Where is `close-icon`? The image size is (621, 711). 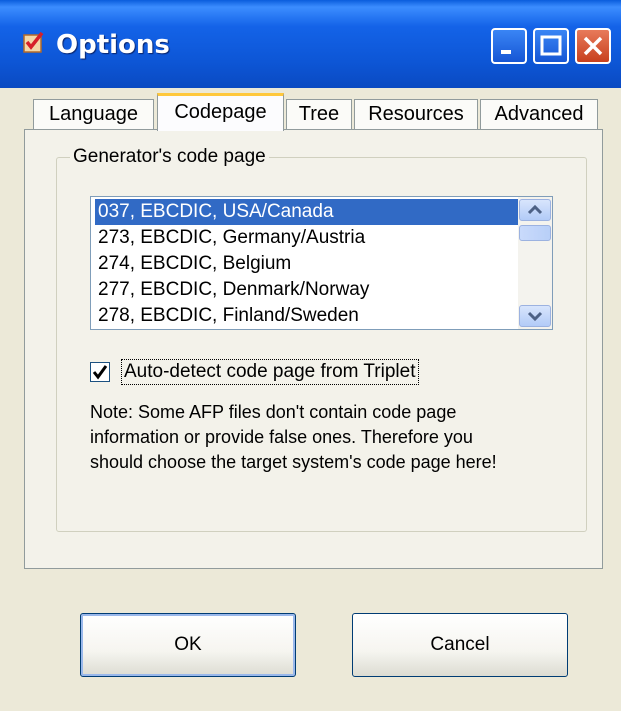
close-icon is located at coordinates (593, 46).